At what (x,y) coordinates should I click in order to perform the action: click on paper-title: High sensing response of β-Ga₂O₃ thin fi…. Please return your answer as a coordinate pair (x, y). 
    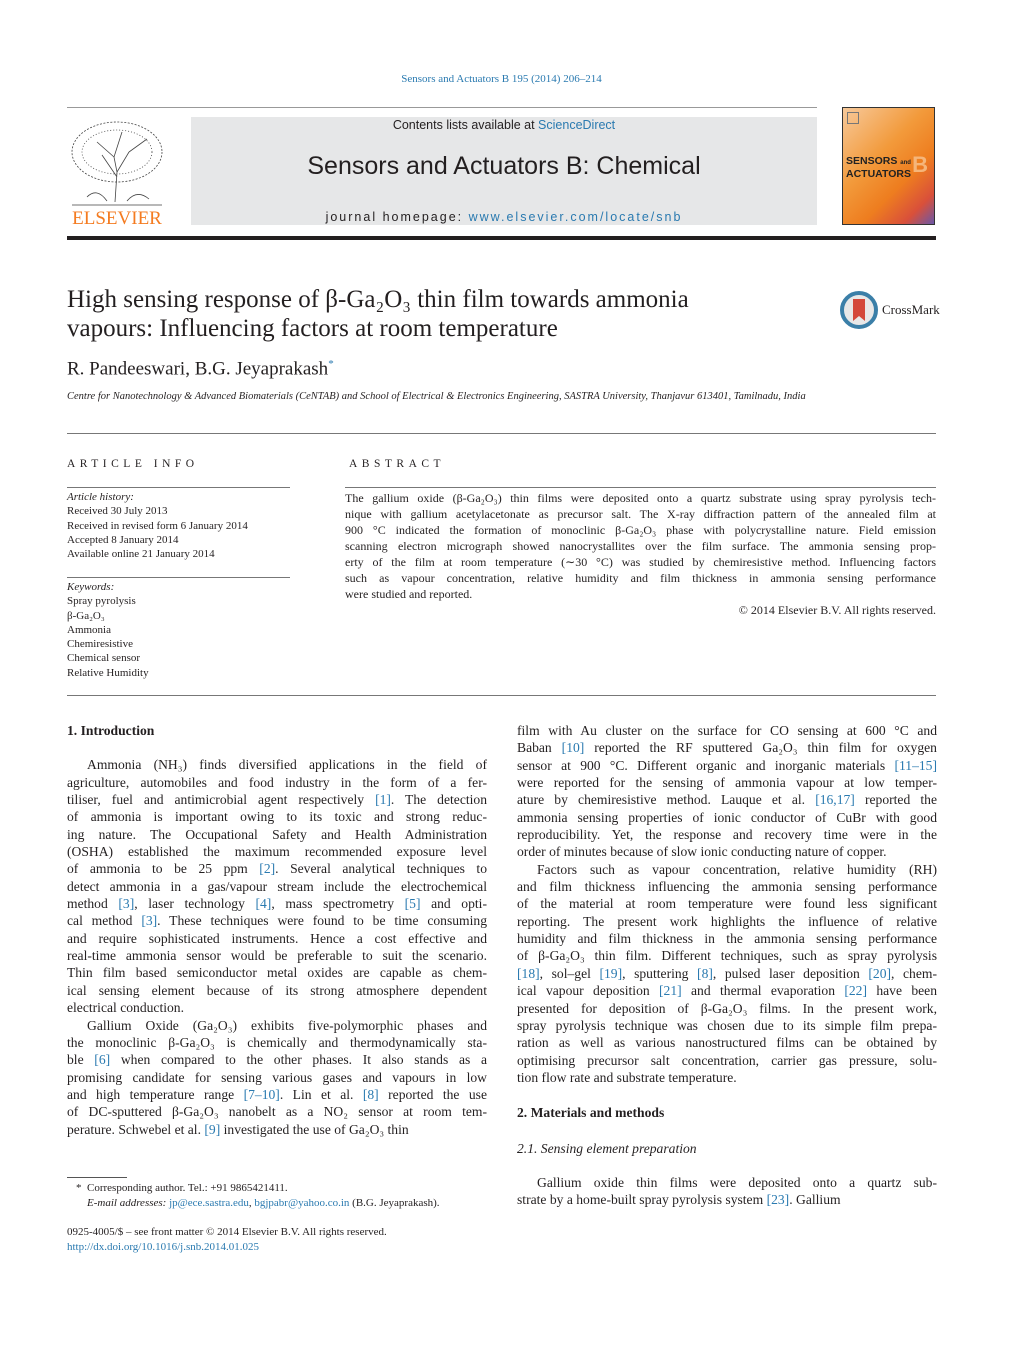
    Looking at the image, I should click on (427, 314).